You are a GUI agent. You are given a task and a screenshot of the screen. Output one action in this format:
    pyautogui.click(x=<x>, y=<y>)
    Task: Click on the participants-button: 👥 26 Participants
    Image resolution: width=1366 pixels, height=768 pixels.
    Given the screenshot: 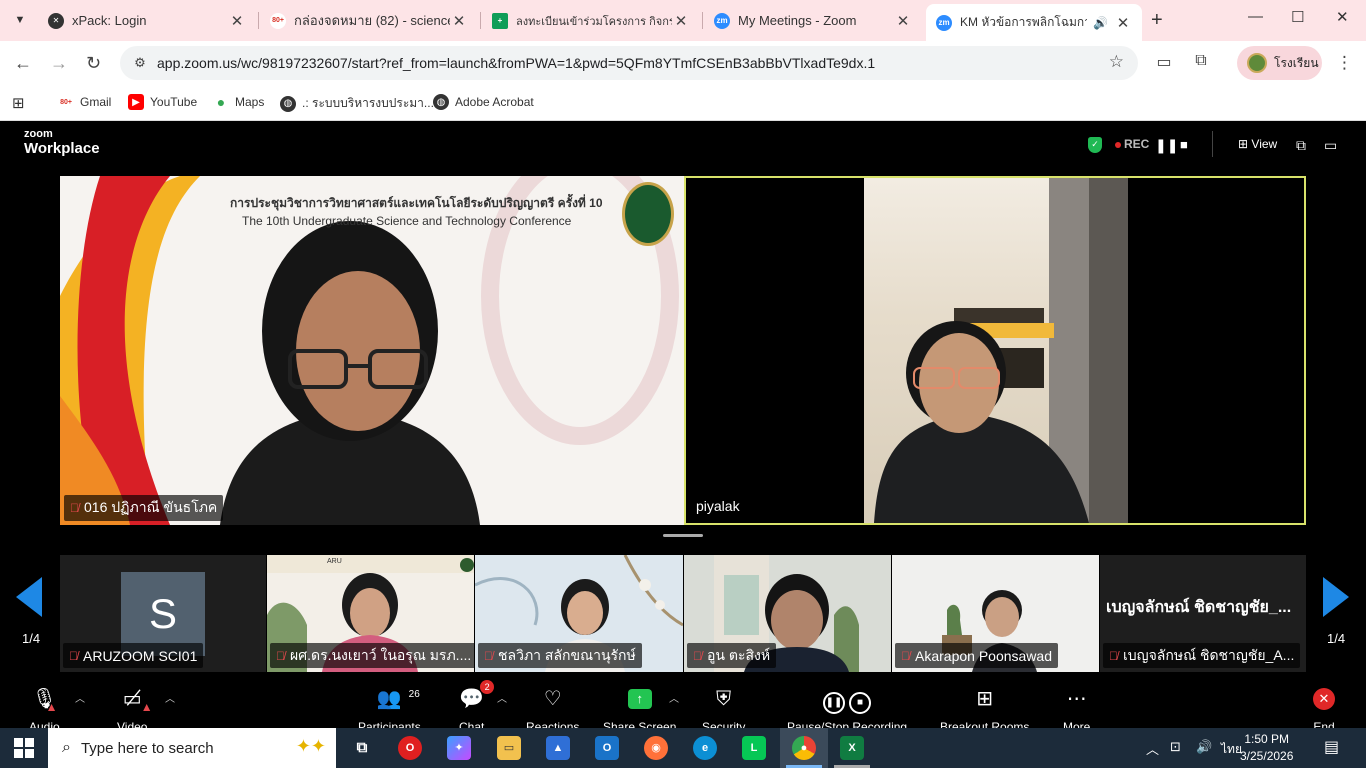 What is the action you would take?
    pyautogui.click(x=389, y=710)
    